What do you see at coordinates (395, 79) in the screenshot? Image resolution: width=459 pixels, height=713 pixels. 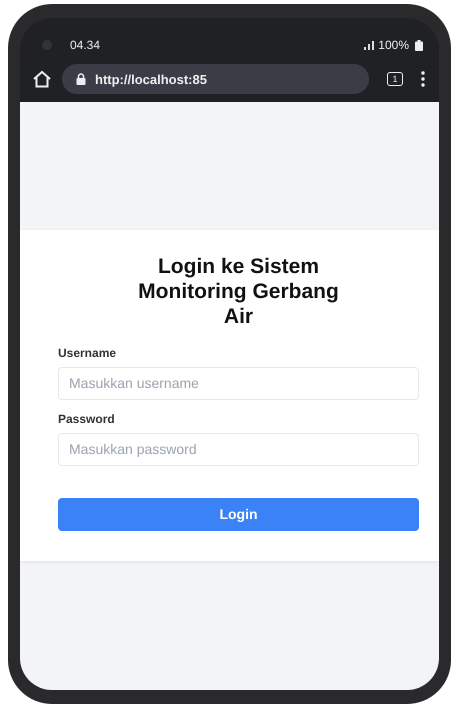 I see `tab-count-button: 1` at bounding box center [395, 79].